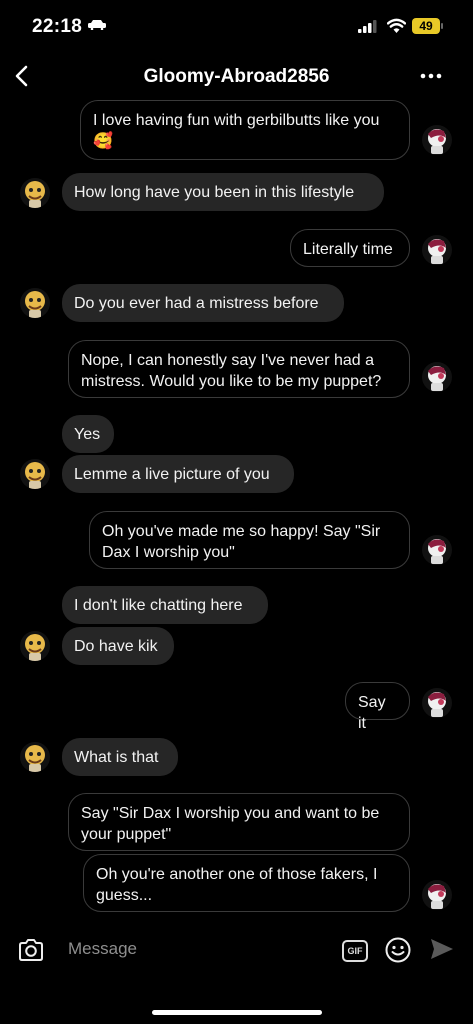  I want to click on car-icon, so click(97, 25).